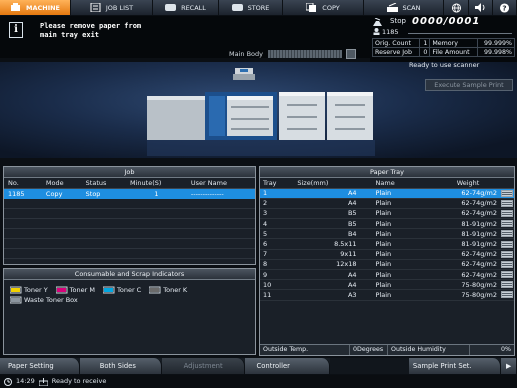 The image size is (517, 388). Describe the element at coordinates (277, 234) in the screenshot. I see `cell-tray: 5` at that location.